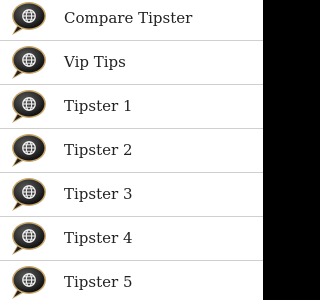 Image resolution: width=320 pixels, height=300 pixels. I want to click on content-panel, so click(281, 150).